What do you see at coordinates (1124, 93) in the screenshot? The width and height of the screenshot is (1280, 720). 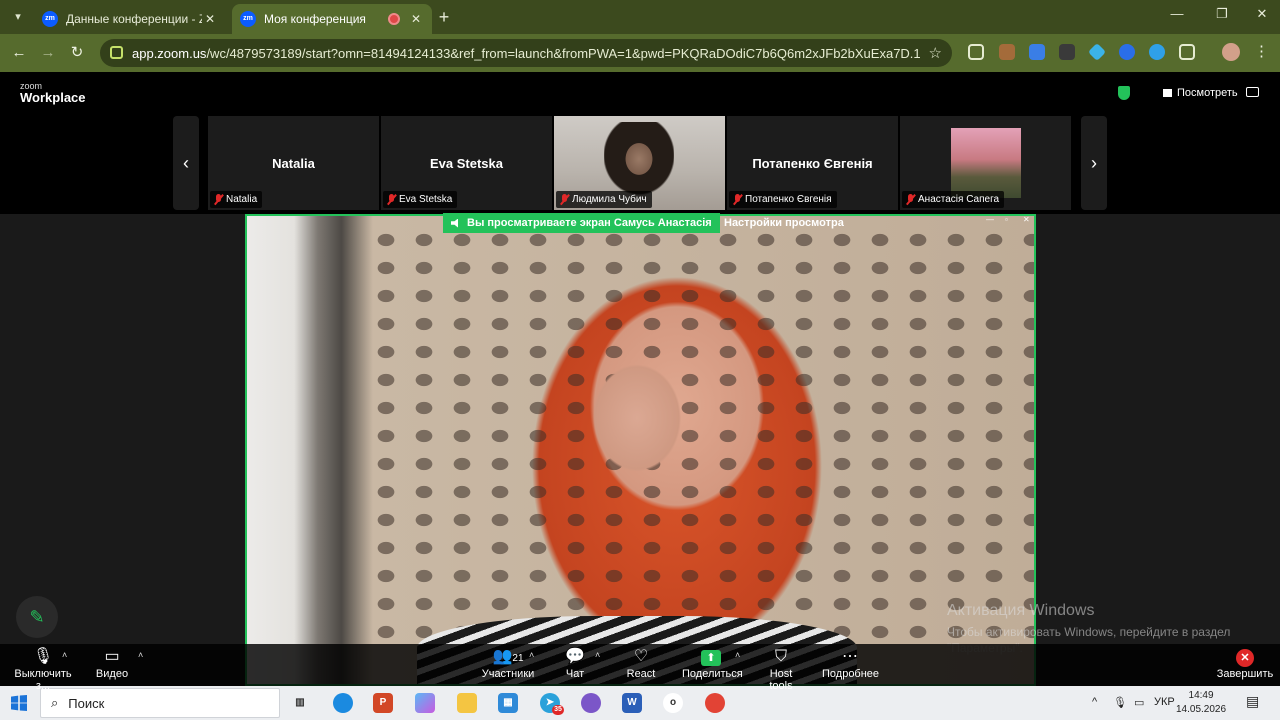 I see `security-shield-icon` at bounding box center [1124, 93].